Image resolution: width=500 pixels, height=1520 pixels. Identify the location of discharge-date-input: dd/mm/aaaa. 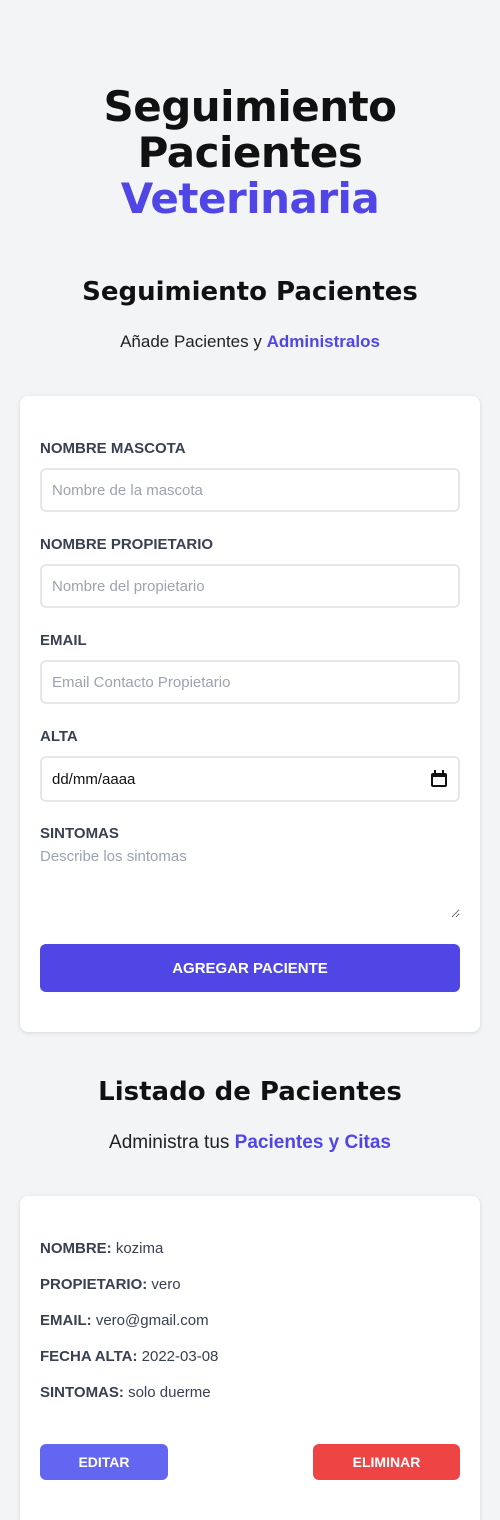
(250, 779).